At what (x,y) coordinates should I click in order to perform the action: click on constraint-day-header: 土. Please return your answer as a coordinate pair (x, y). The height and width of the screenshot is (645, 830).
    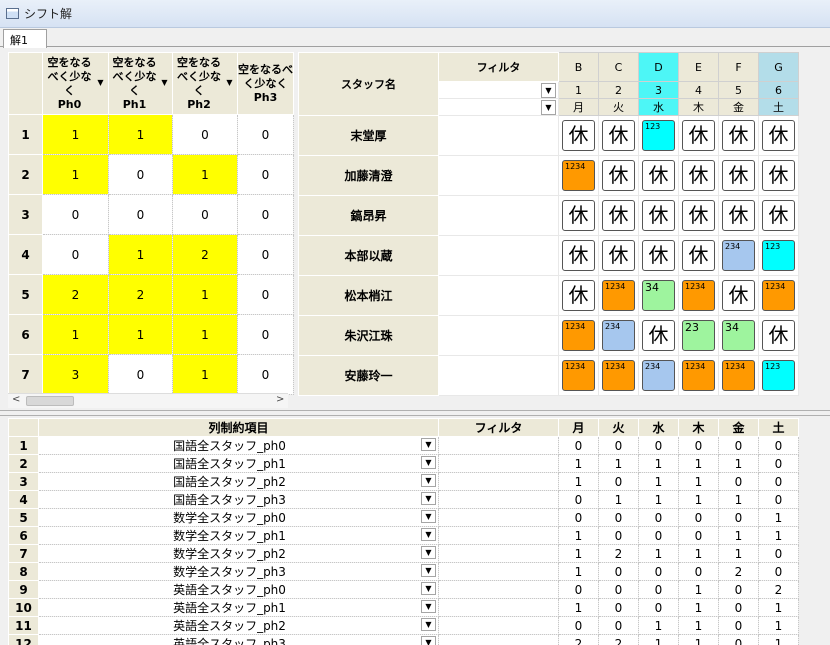
    Looking at the image, I should click on (778, 427).